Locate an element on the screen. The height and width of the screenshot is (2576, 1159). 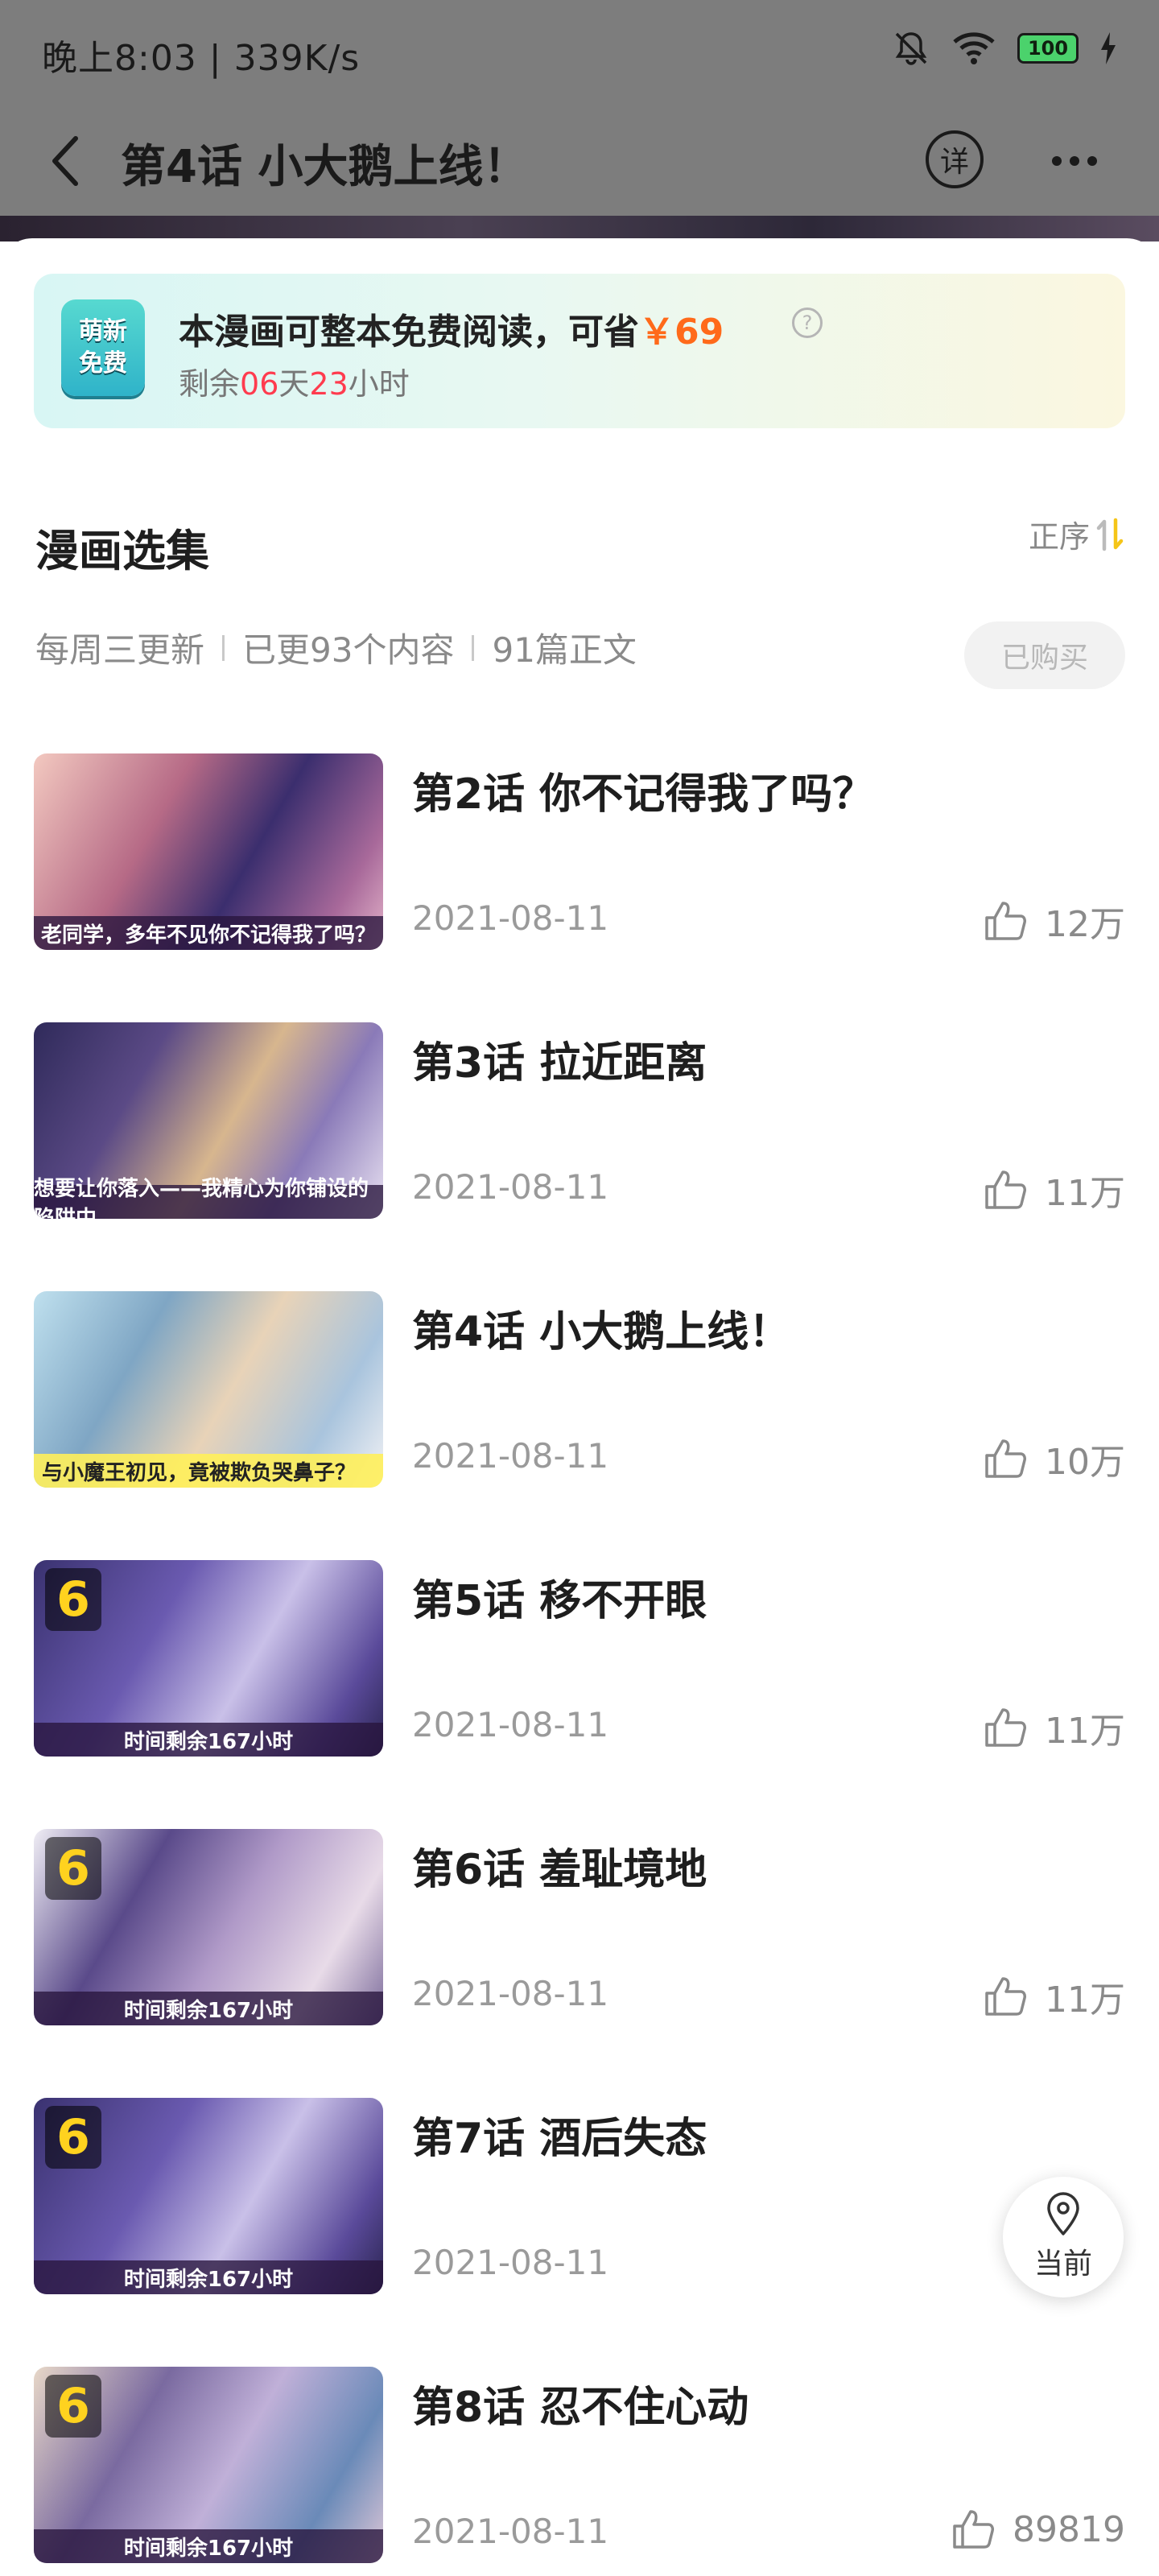
episode-item: 6 时间剩余167小时 第5话 移不开眼 2021-08-11 11万 is located at coordinates (579, 1660).